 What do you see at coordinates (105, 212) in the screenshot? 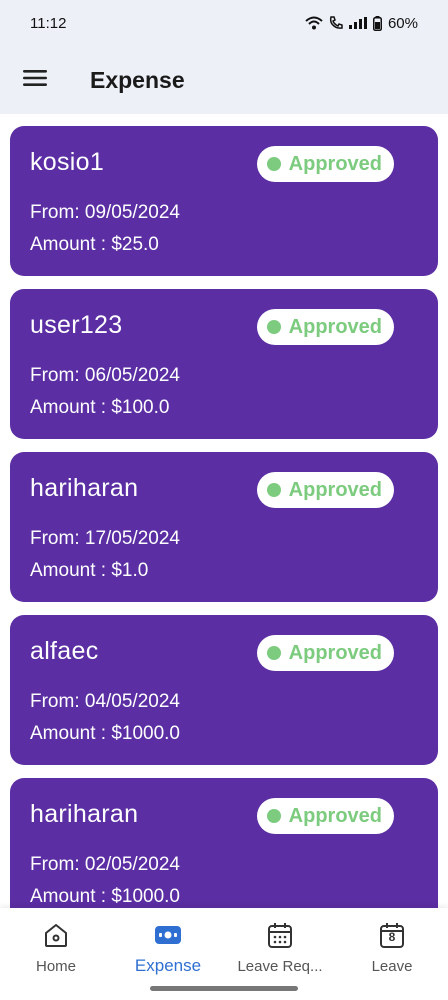
I see `expense-from-date: From: 09/05/2024` at bounding box center [105, 212].